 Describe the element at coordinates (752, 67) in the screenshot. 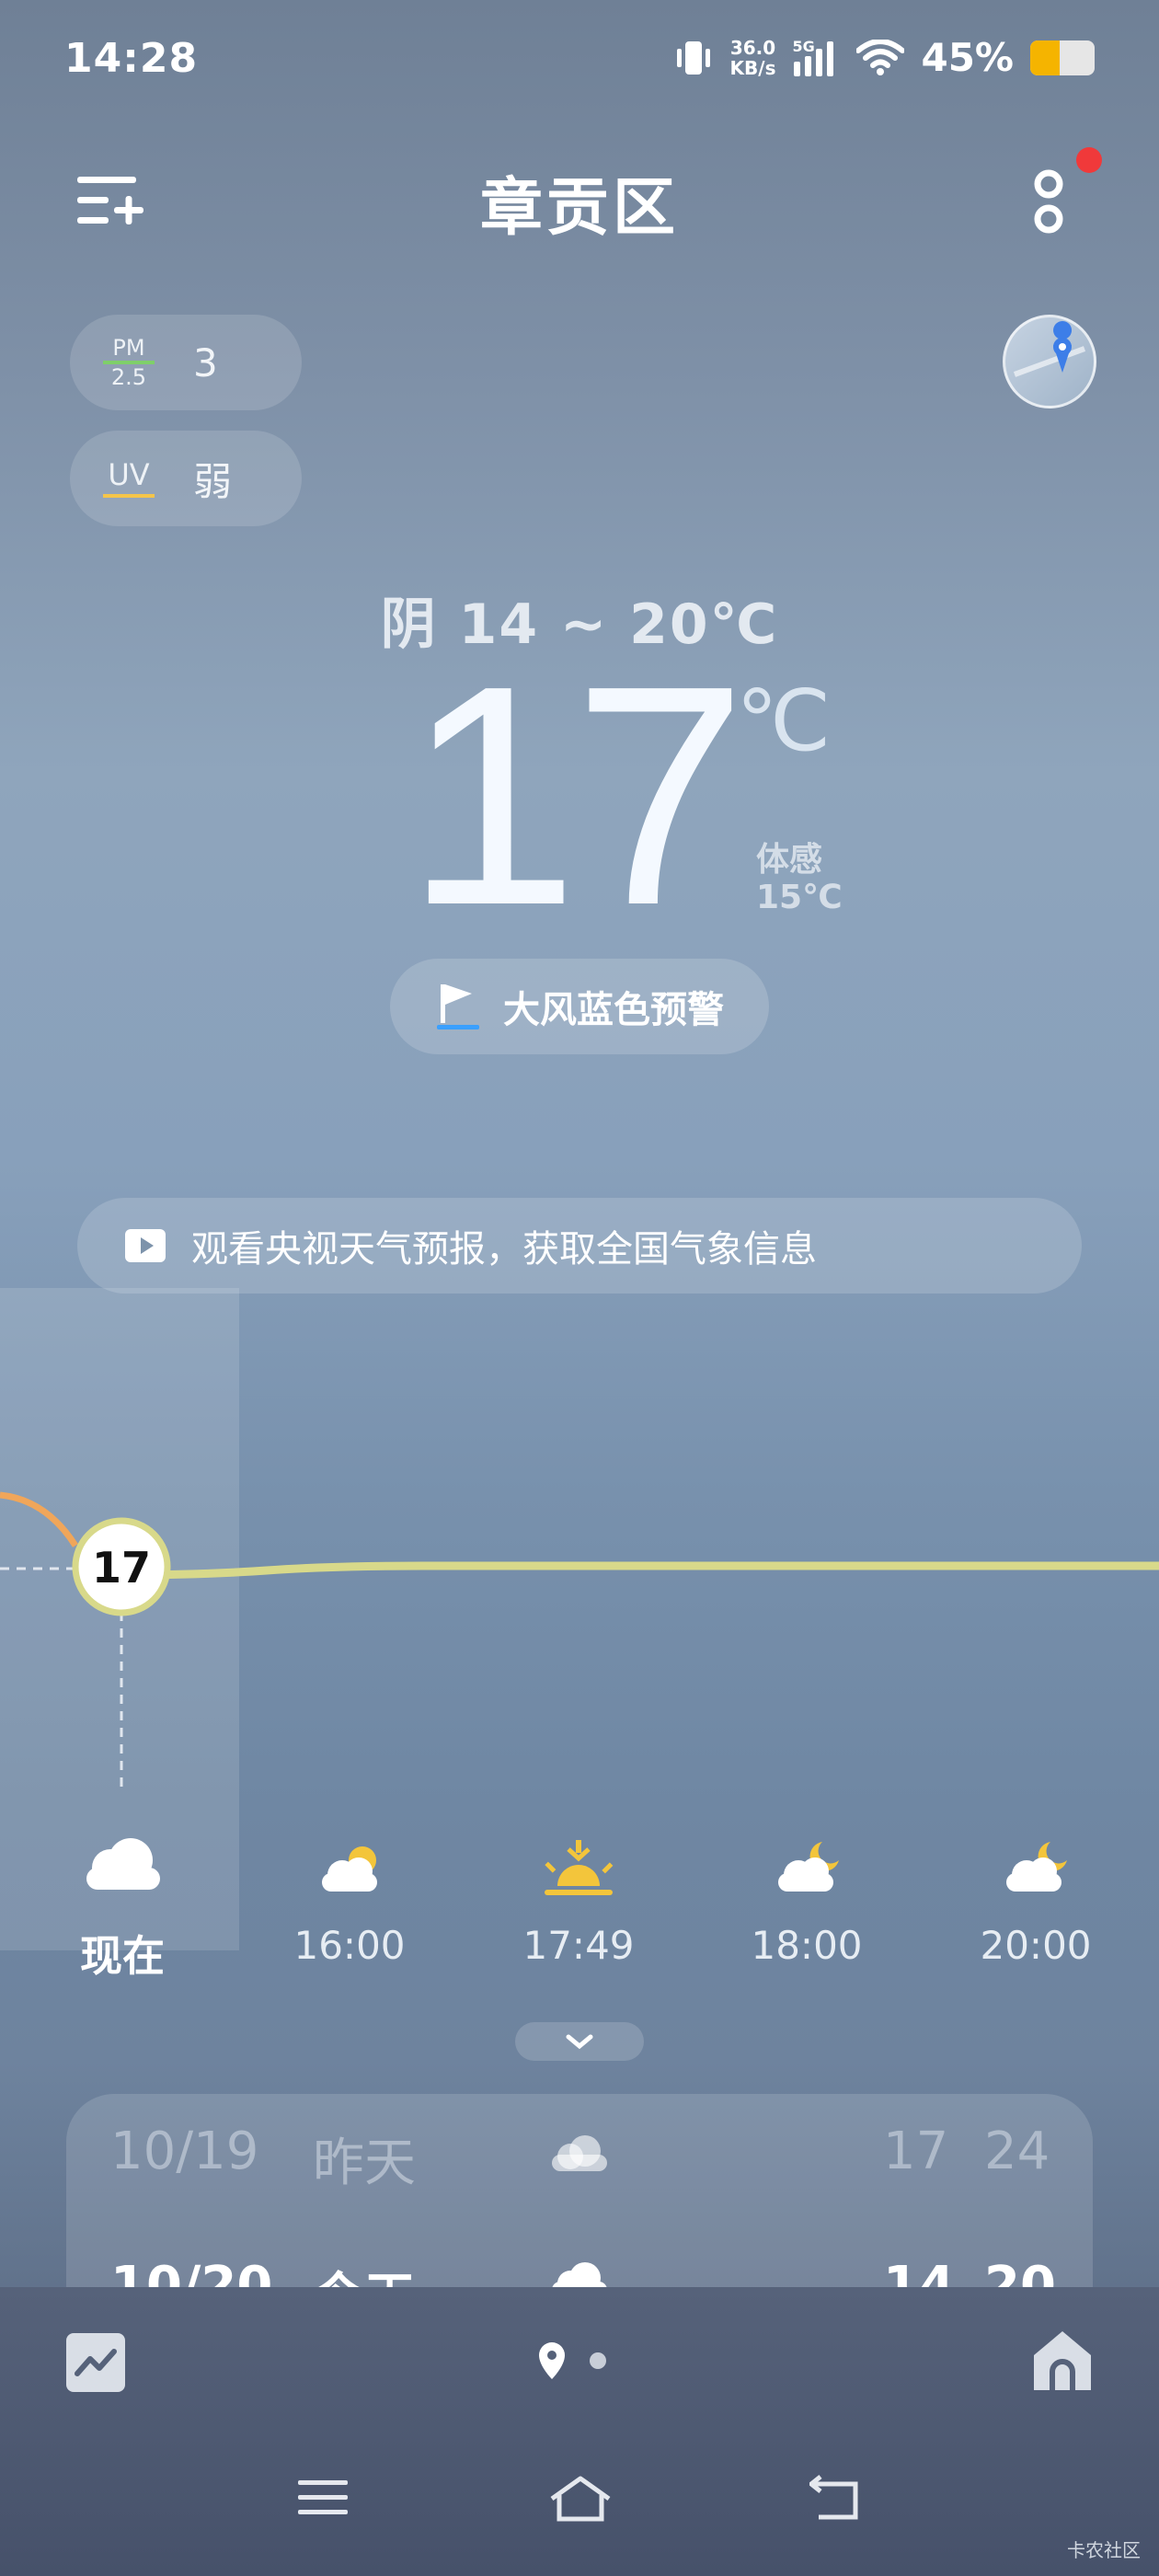

I see `net-speed-unit: KB/s` at that location.